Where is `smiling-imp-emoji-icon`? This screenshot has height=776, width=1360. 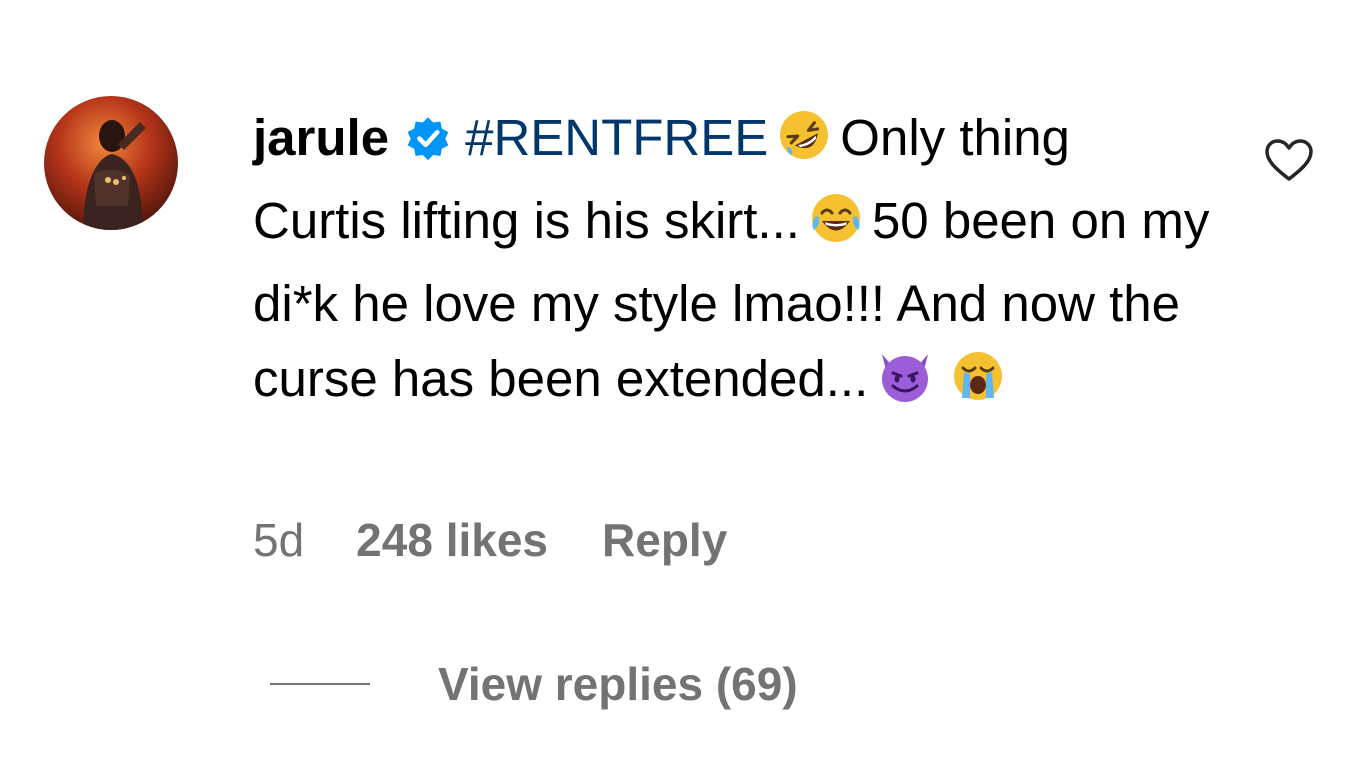 smiling-imp-emoji-icon is located at coordinates (905, 386).